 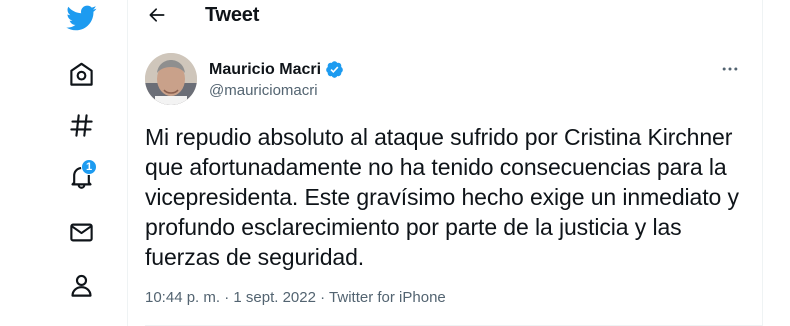 What do you see at coordinates (182, 297) in the screenshot?
I see `tweet-time: 10:44 p. m.` at bounding box center [182, 297].